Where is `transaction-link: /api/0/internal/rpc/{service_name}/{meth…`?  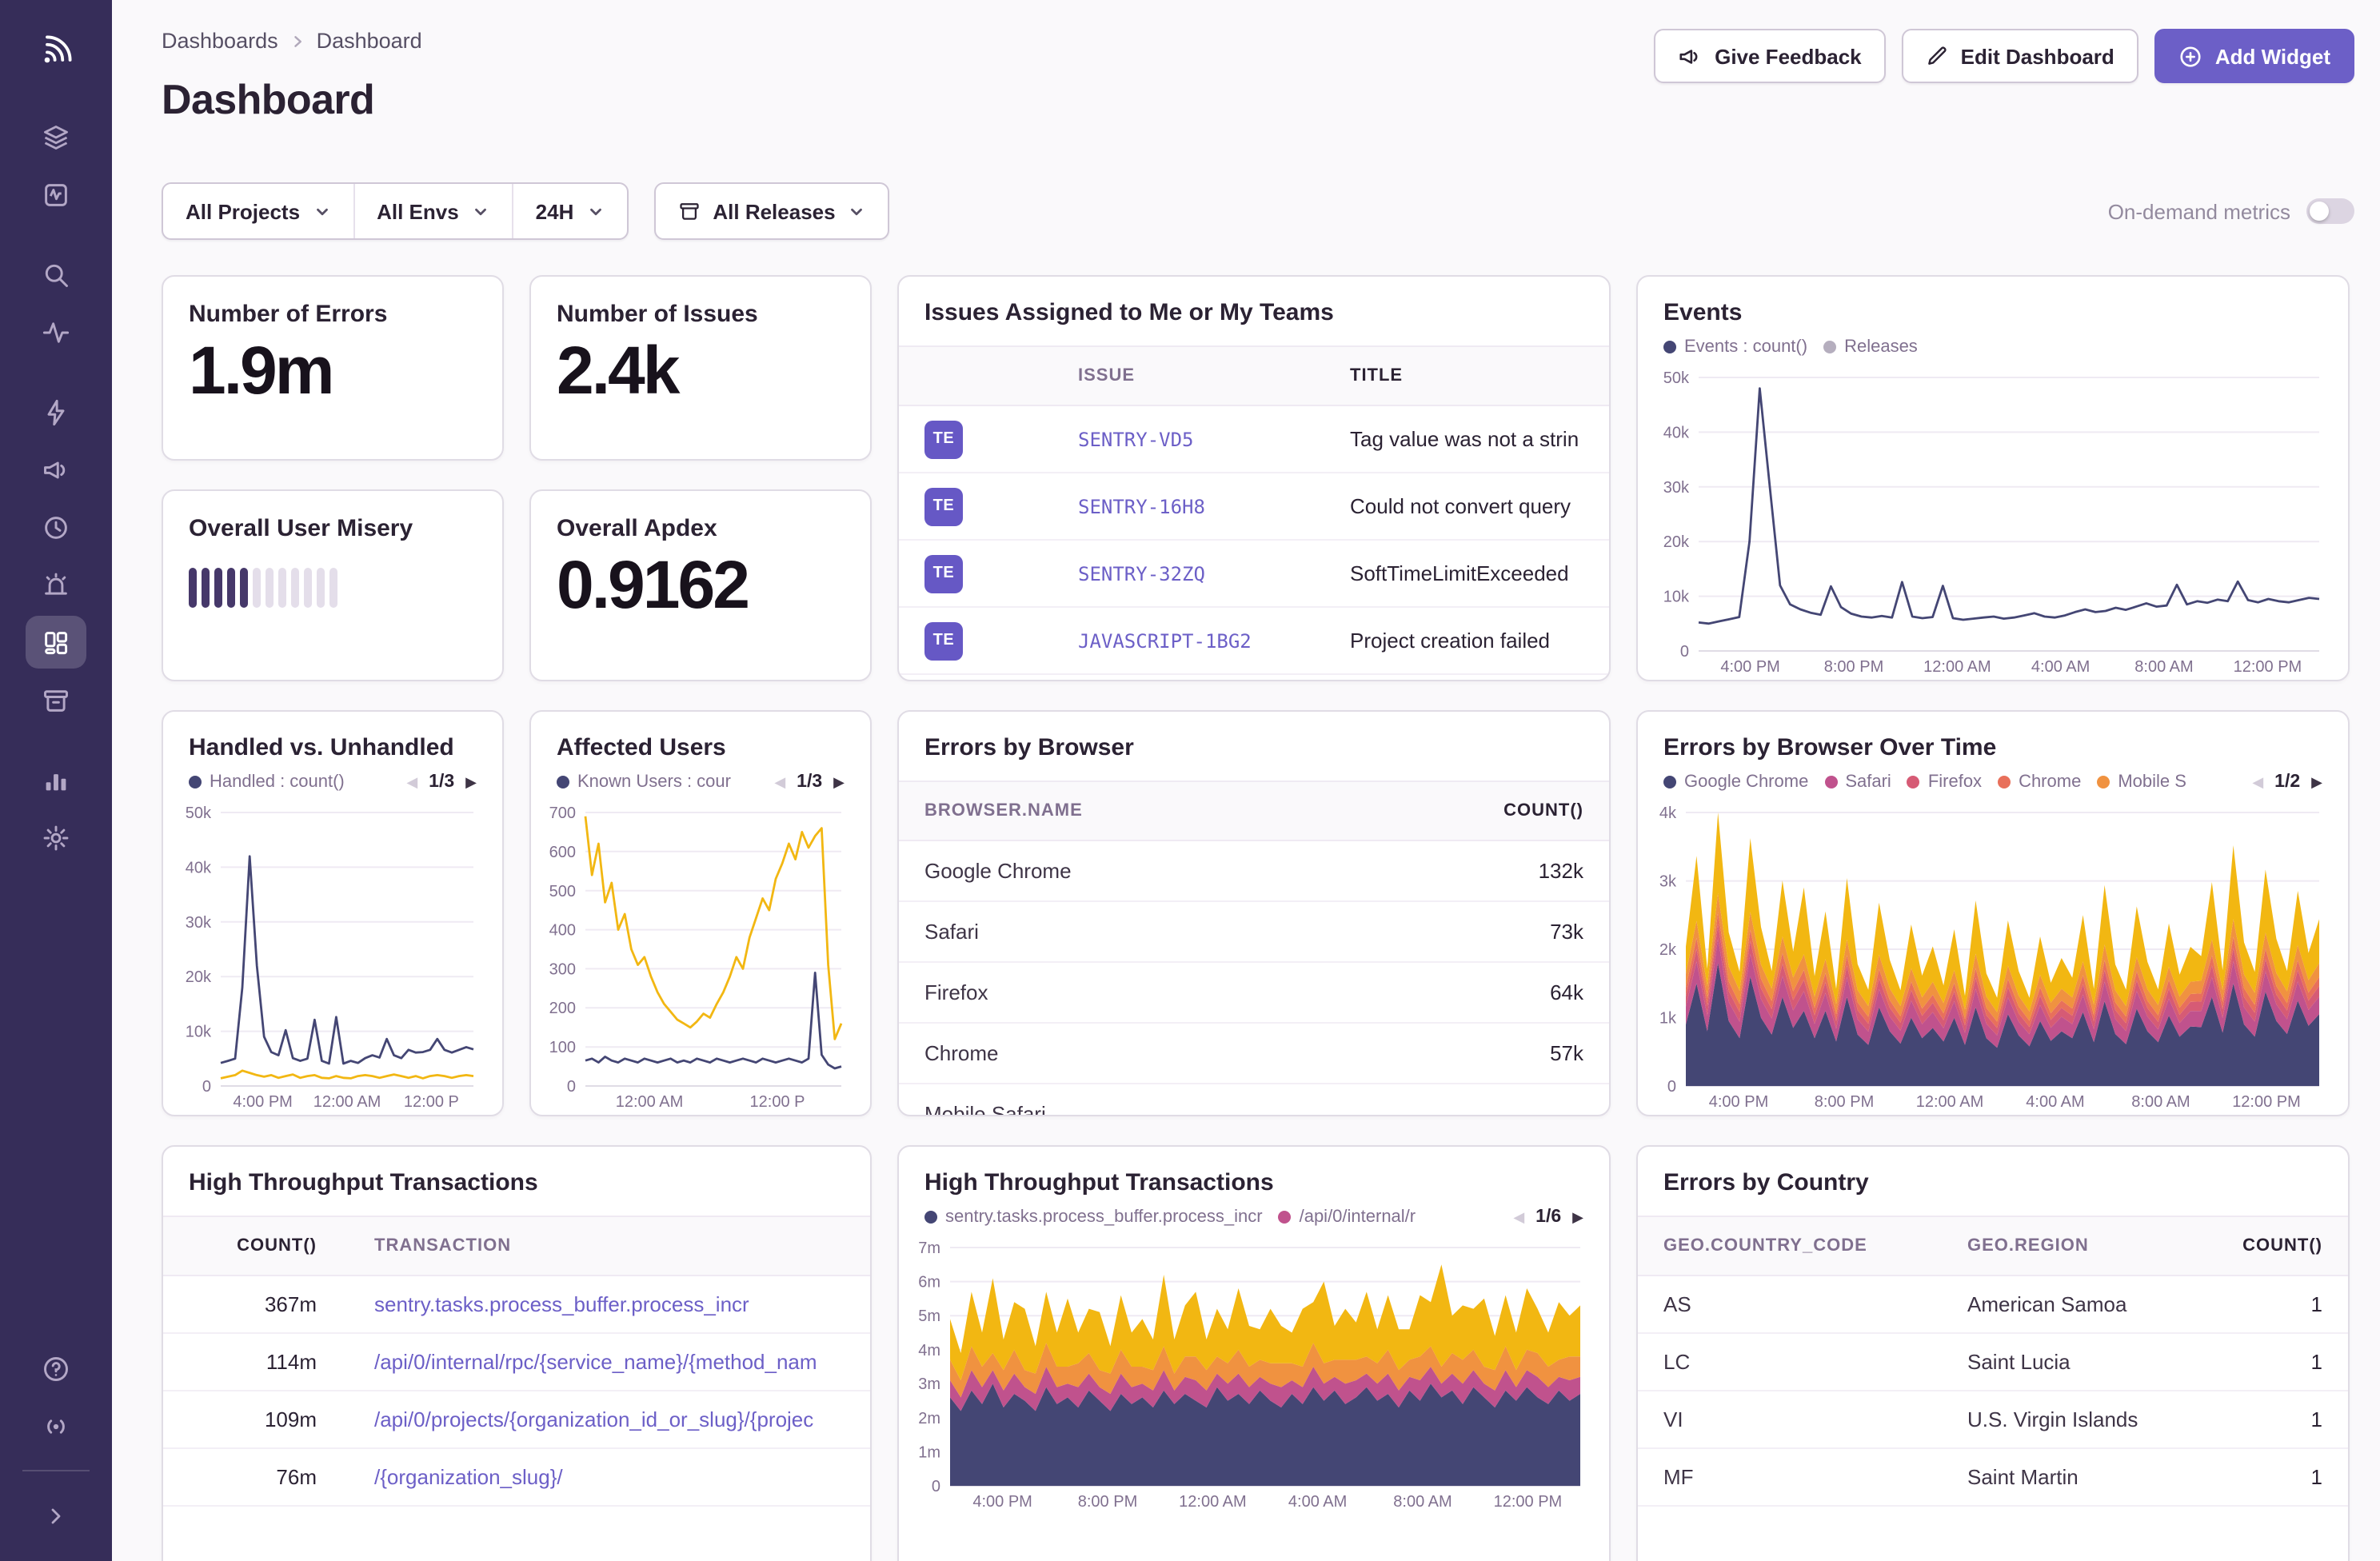 transaction-link: /api/0/internal/rpc/{service_name}/{meth… is located at coordinates (581, 1362).